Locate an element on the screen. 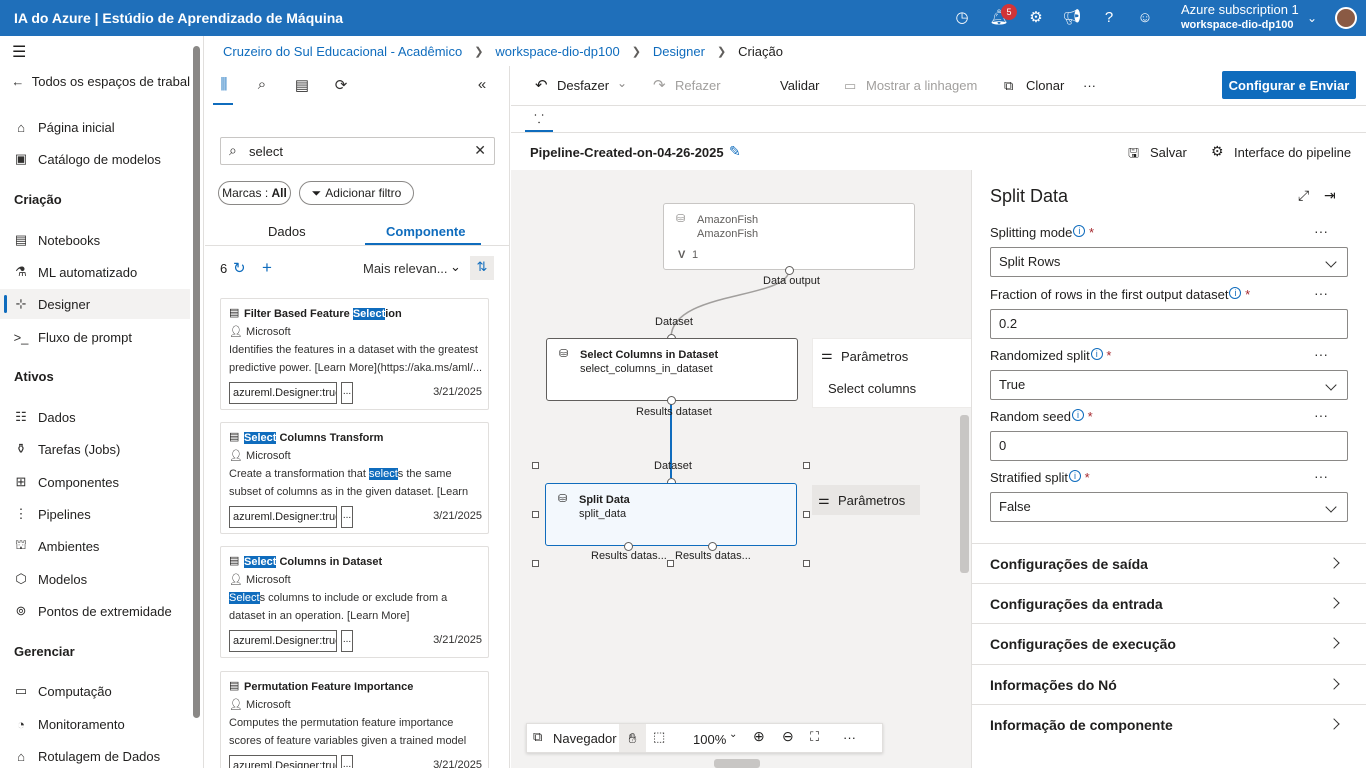  add-filter-button: ⏷ Adicionar filtro is located at coordinates (356, 193).